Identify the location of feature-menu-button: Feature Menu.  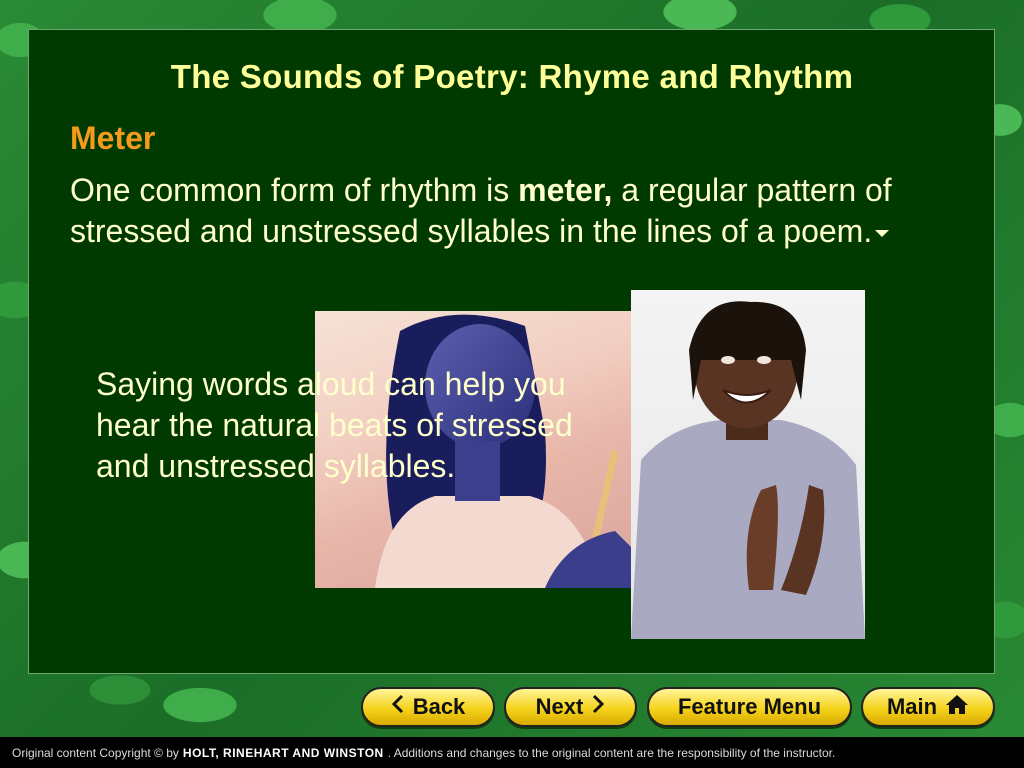
(749, 707).